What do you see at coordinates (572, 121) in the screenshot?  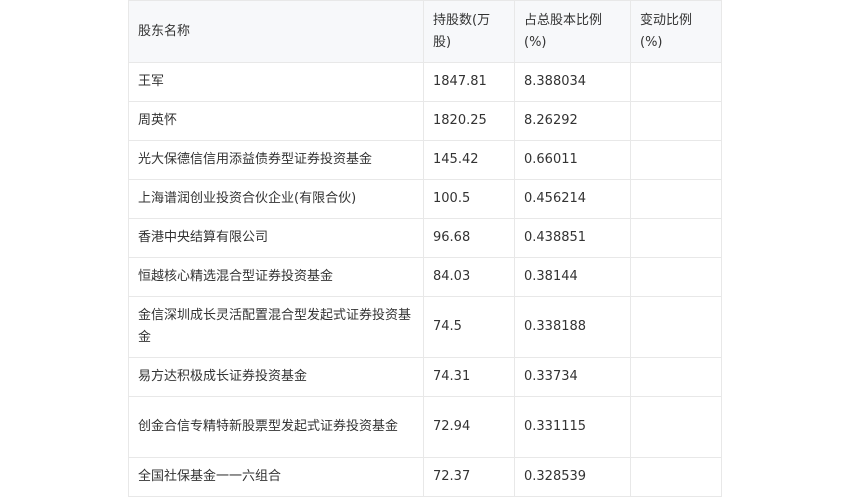 I see `cell-share-ratio: 8.26292` at bounding box center [572, 121].